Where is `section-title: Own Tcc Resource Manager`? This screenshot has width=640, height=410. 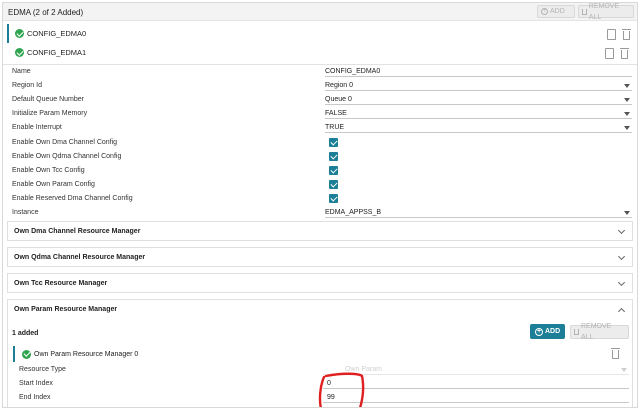 section-title: Own Tcc Resource Manager is located at coordinates (61, 283).